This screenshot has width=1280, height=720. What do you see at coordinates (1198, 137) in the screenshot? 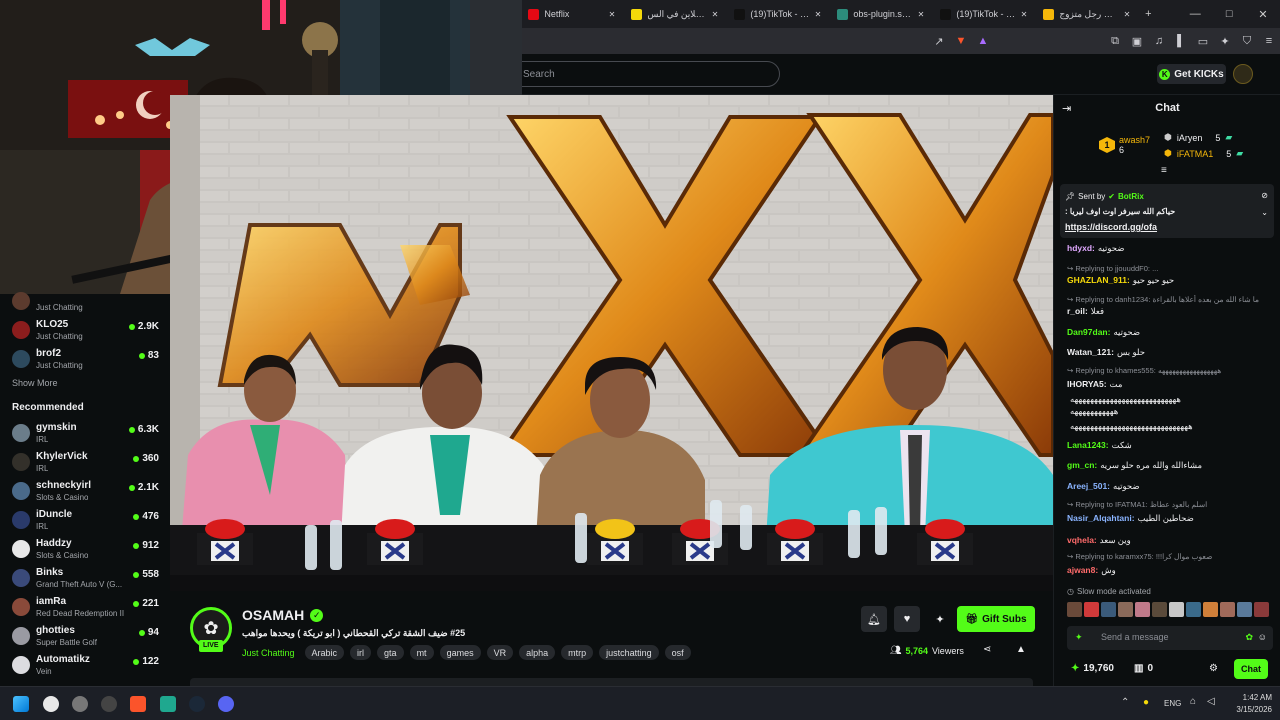
I see `leaderboard-entry: ⬢ iAryen 5 ▰` at bounding box center [1198, 137].